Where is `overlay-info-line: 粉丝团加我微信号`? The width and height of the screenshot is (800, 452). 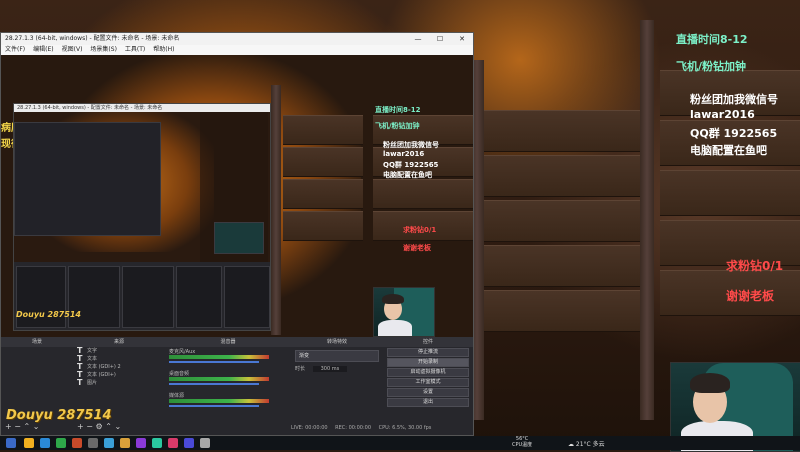 overlay-info-line: 粉丝团加我微信号 is located at coordinates (734, 99).